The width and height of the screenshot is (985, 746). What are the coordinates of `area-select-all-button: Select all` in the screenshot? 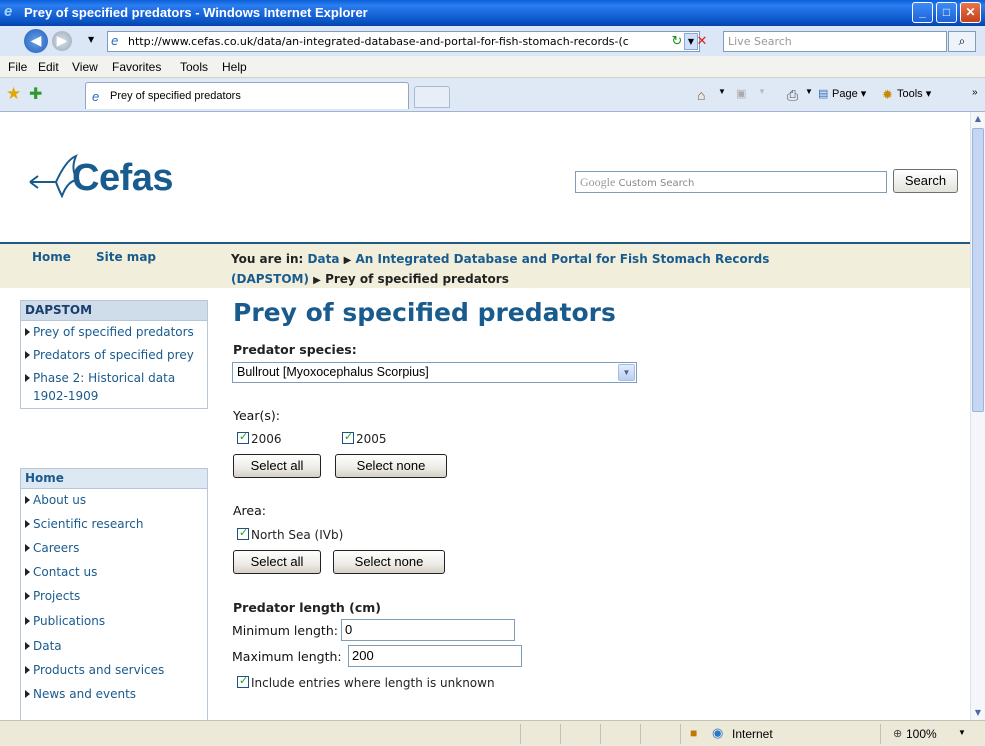 It's located at (277, 562).